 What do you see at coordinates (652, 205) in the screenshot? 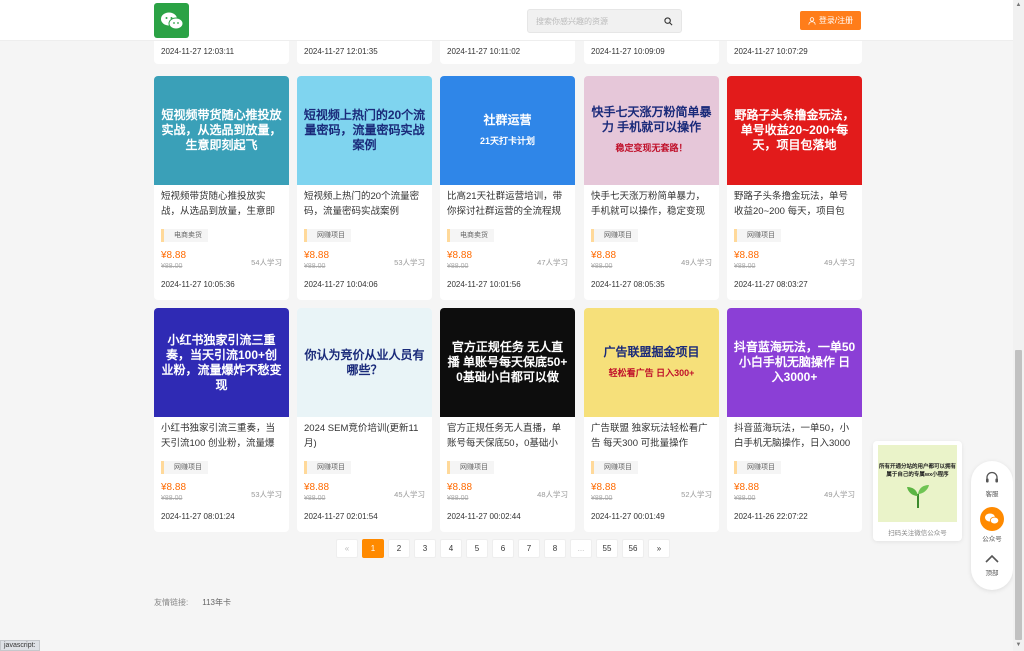
I see `course-title: 快手七天涨万粉简单暴力，手机就可以操作，稳定变现` at bounding box center [652, 205].